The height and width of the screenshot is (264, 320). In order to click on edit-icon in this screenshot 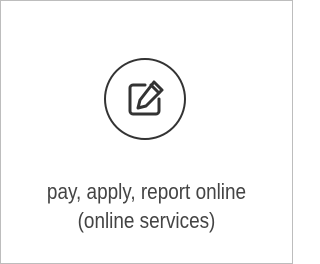, I will do `click(145, 99)`.